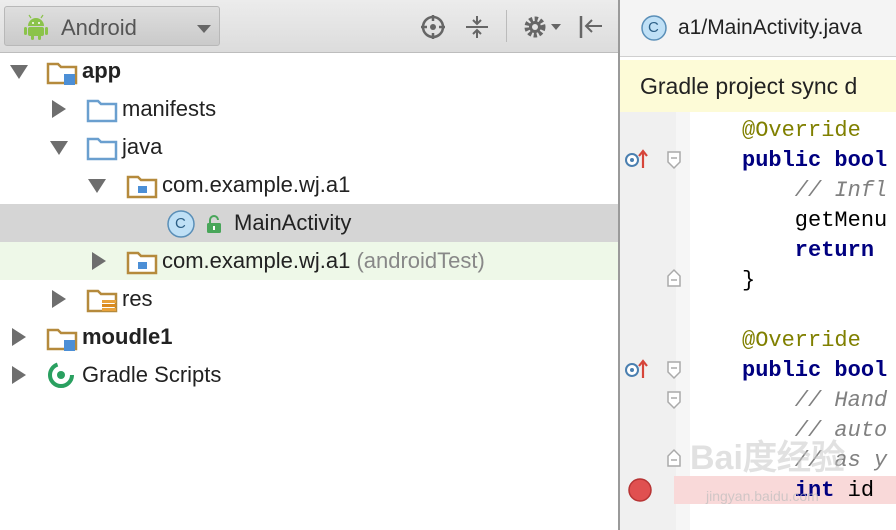 This screenshot has height=530, width=896. Describe the element at coordinates (591, 27) in the screenshot. I see `hide-panel-icon` at that location.